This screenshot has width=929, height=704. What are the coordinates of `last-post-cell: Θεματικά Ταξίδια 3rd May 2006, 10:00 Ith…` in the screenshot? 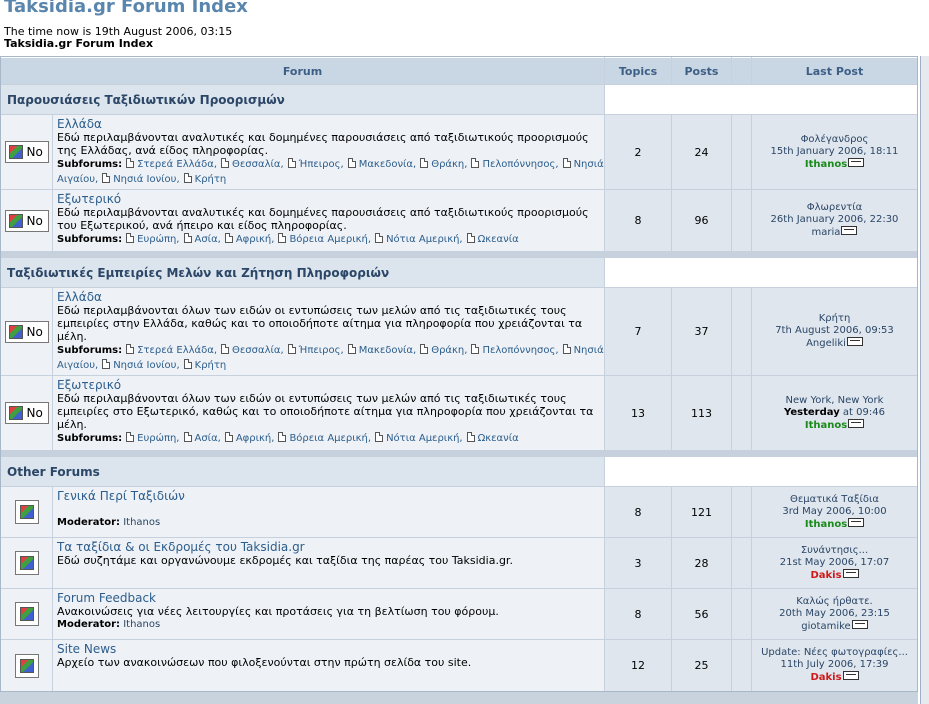 It's located at (834, 512).